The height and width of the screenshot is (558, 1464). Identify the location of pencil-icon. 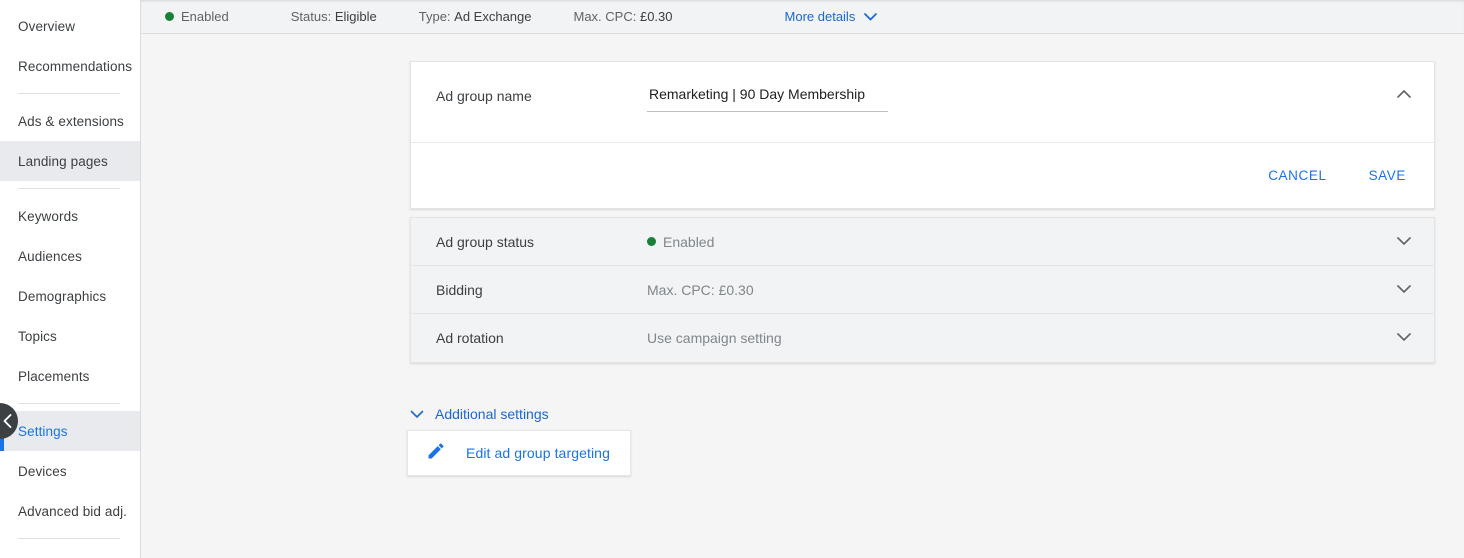
(436, 453).